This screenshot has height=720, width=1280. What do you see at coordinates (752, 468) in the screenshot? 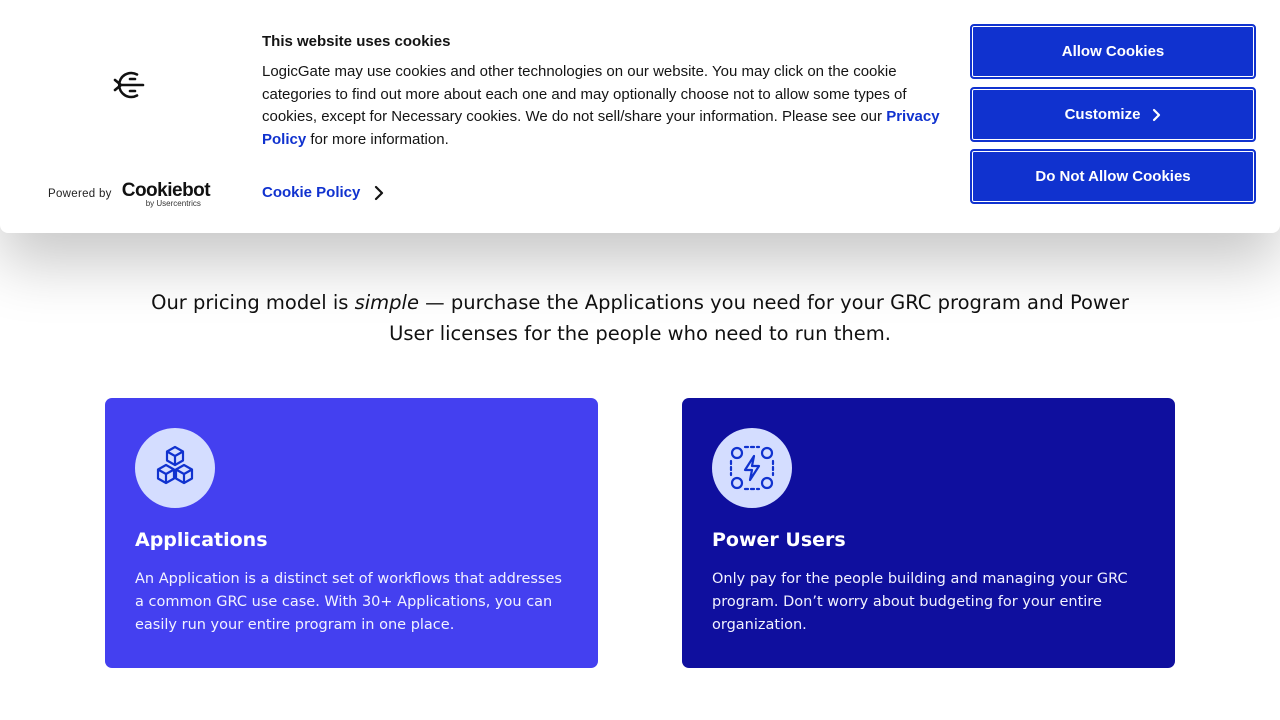
I see `power-users-icon` at bounding box center [752, 468].